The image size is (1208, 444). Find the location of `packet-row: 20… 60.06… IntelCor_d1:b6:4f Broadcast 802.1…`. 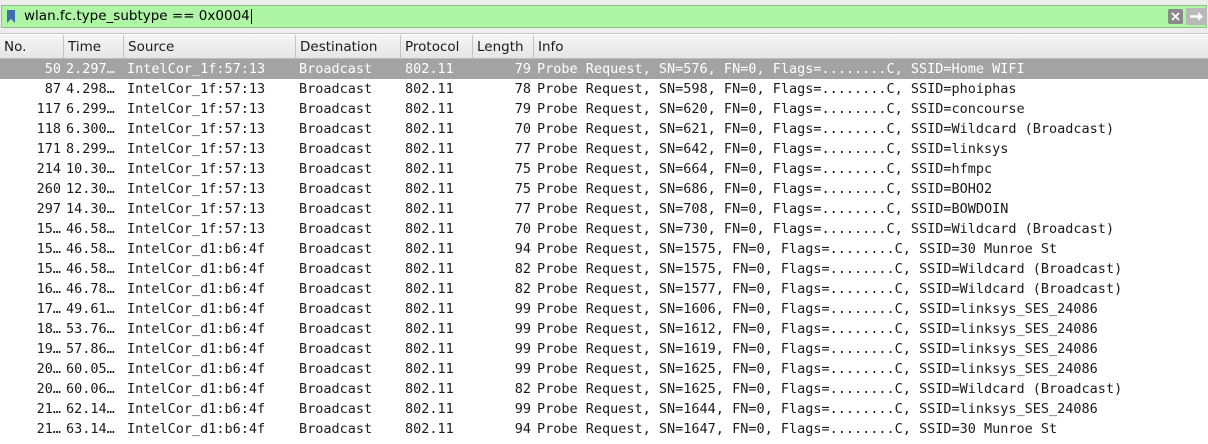

packet-row: 20… 60.06… IntelCor_d1:b6:4f Broadcast 802.1… is located at coordinates (604, 389).